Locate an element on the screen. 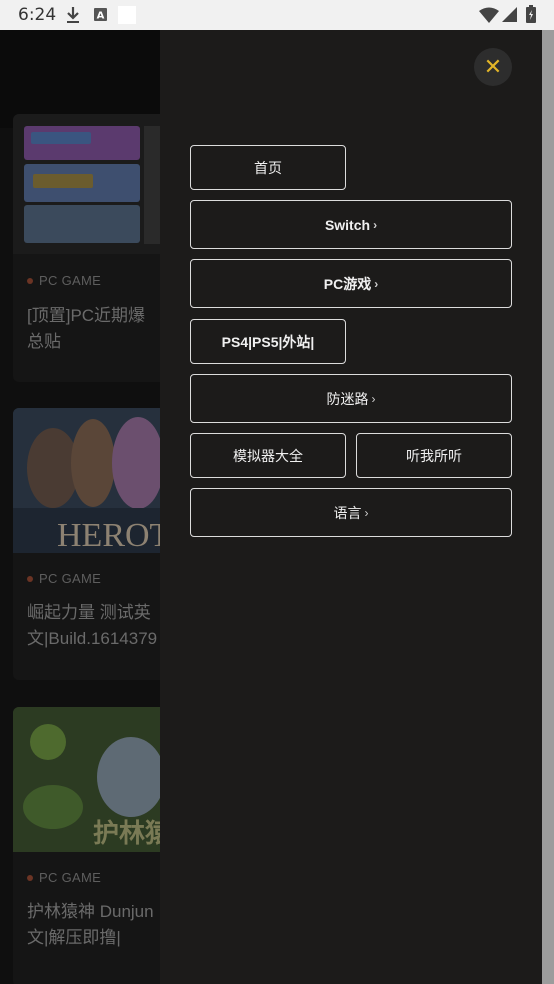  post-card: PC GAME [顶置]PC近期爆 总贴 is located at coordinates (93, 248).